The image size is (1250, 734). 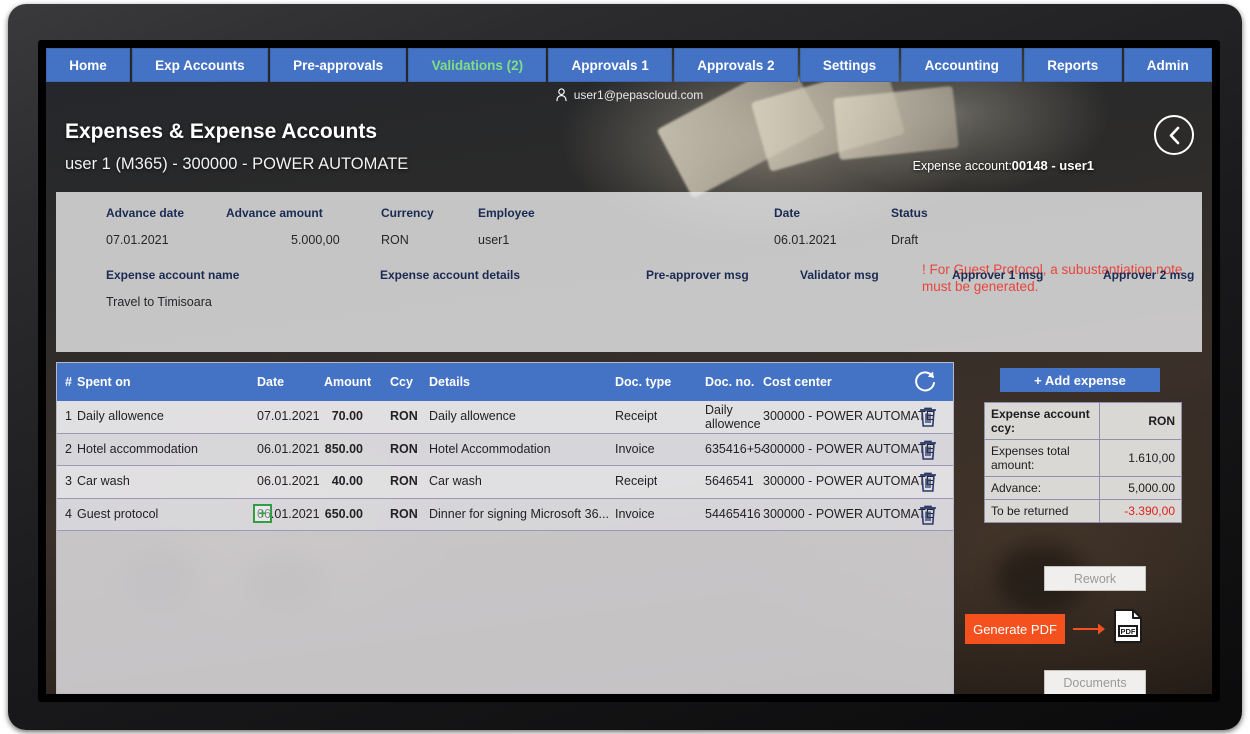 What do you see at coordinates (103, 481) in the screenshot?
I see `cell-spent-on: Car wash` at bounding box center [103, 481].